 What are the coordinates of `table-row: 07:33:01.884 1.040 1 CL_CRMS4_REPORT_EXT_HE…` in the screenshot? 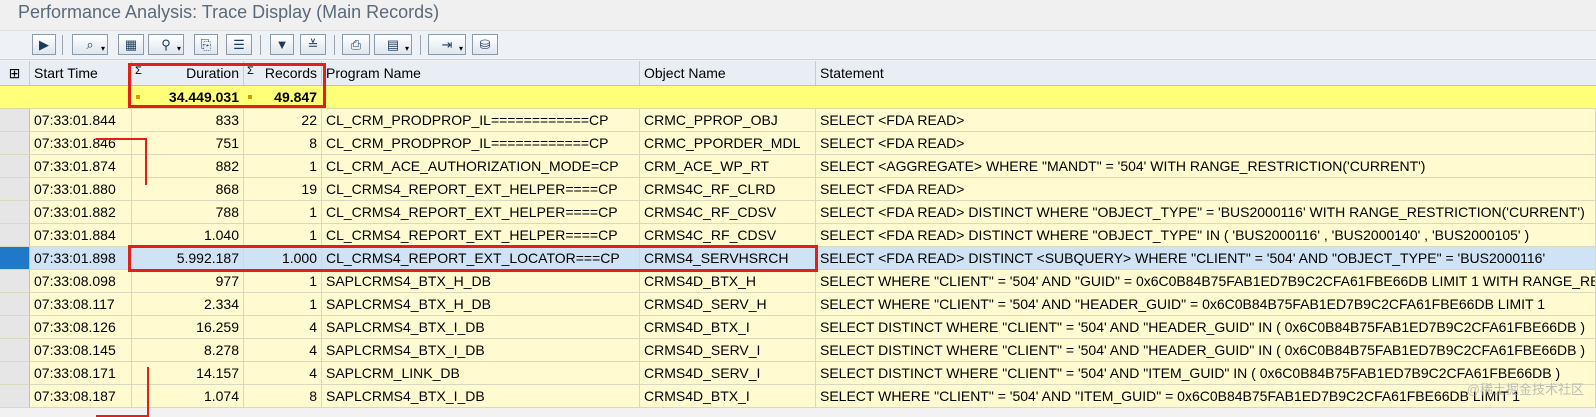 It's located at (798, 235).